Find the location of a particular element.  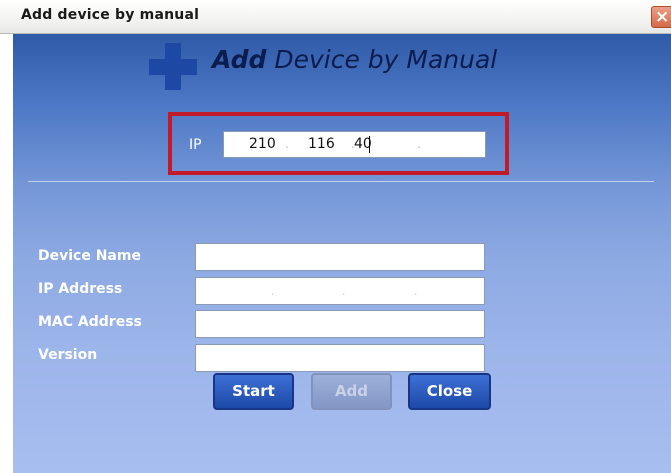

dialog-heading: Add Device by Manual is located at coordinates (354, 59).